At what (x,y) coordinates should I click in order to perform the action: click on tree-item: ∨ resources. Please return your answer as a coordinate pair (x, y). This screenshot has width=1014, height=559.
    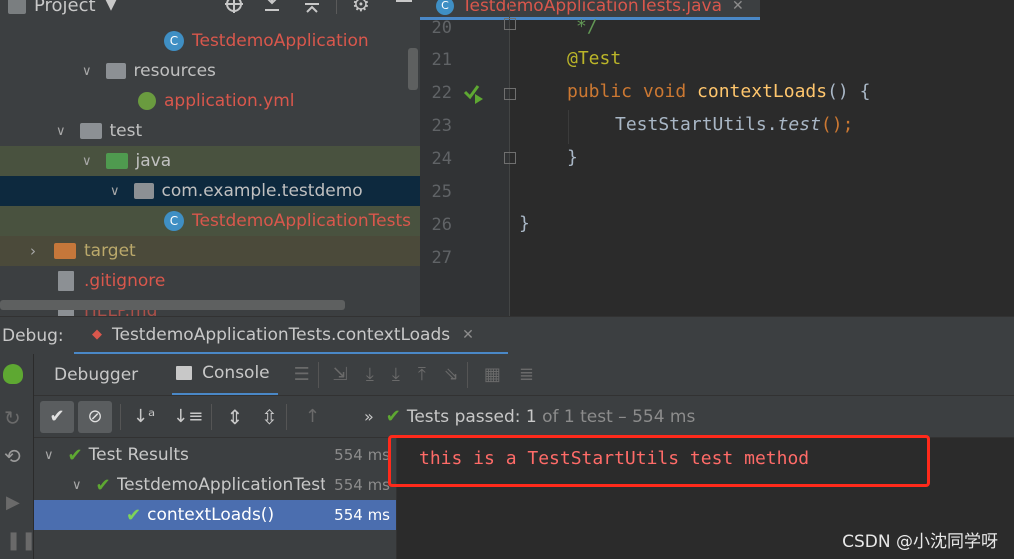
    Looking at the image, I should click on (210, 71).